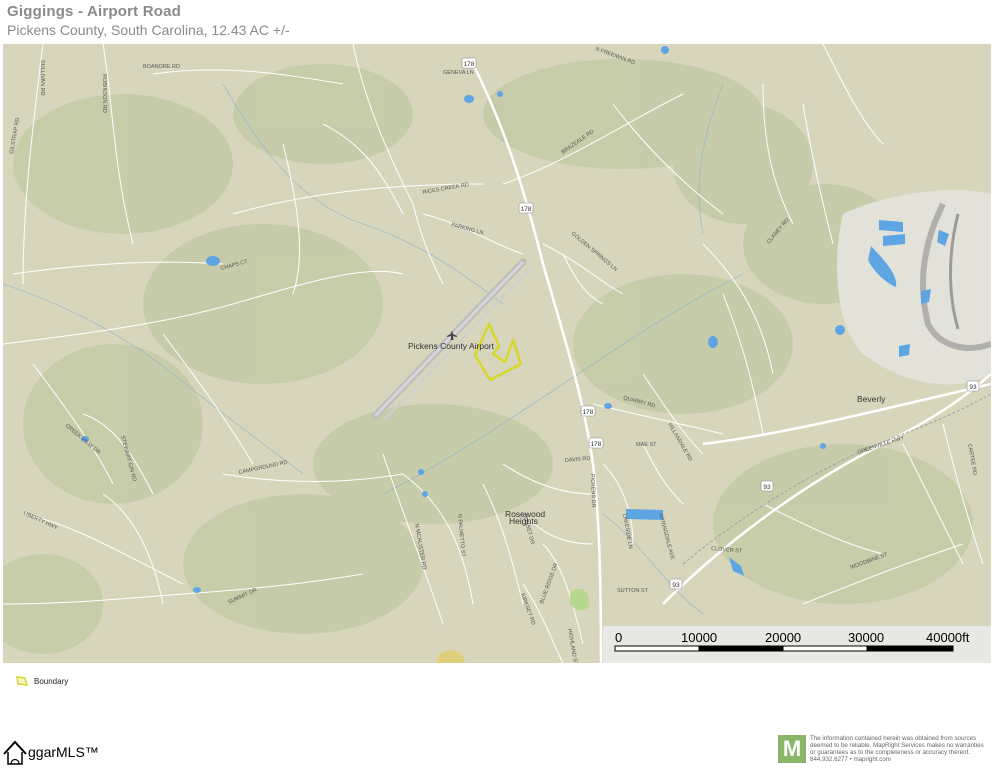 The width and height of the screenshot is (994, 768). I want to click on road-label: LIBERTY HWY, so click(40, 520).